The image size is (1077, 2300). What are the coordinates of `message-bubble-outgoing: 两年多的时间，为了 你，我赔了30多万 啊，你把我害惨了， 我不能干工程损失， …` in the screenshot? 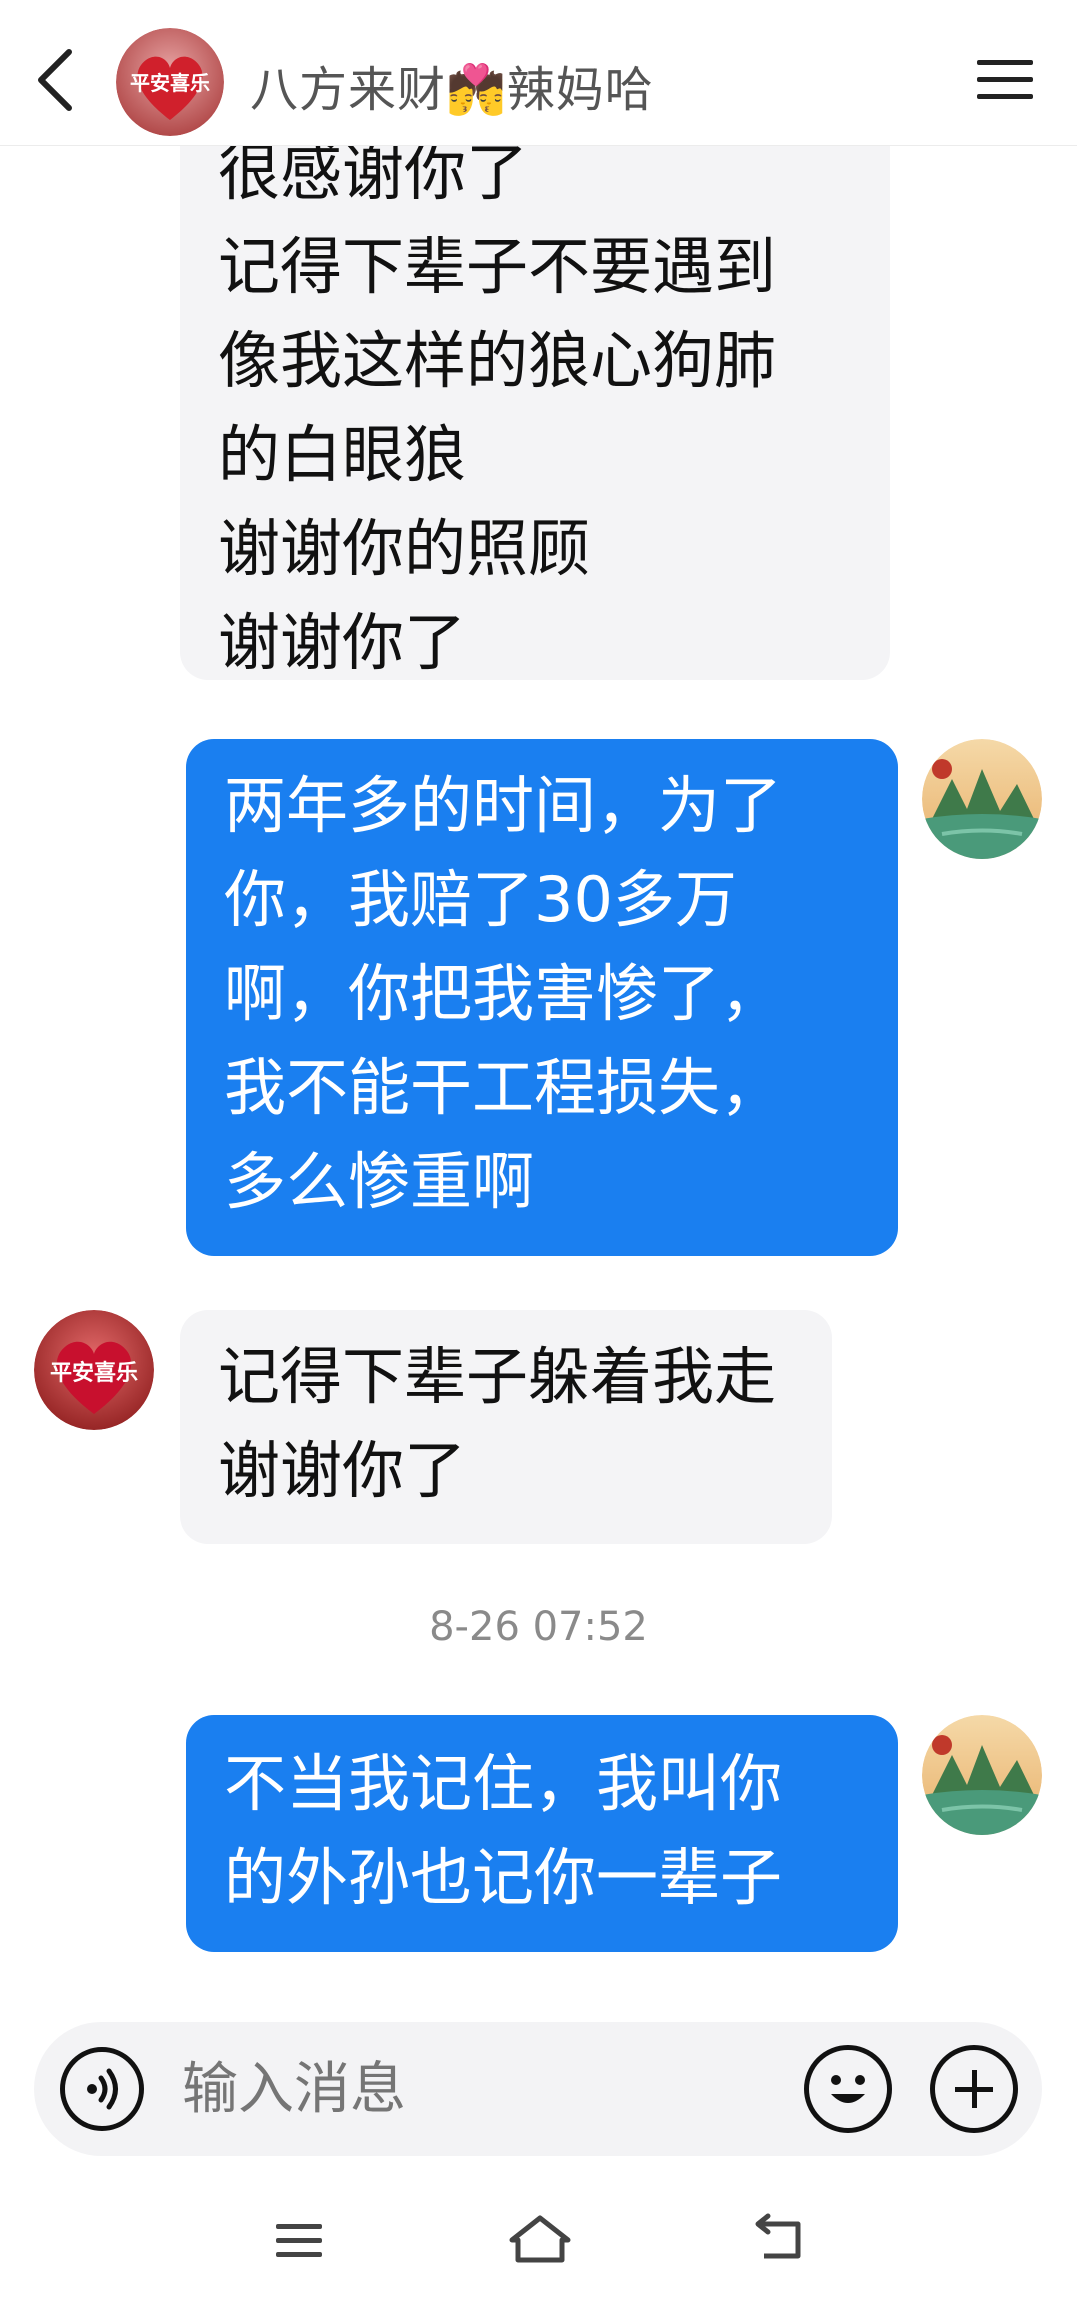 It's located at (542, 997).